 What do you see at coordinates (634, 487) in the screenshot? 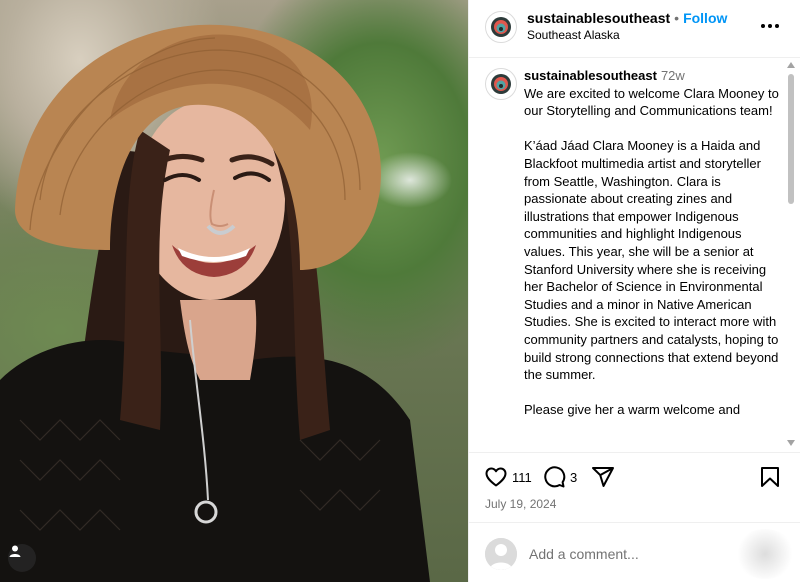
I see `post-actions: 111 3 July 19, 2024` at bounding box center [634, 487].